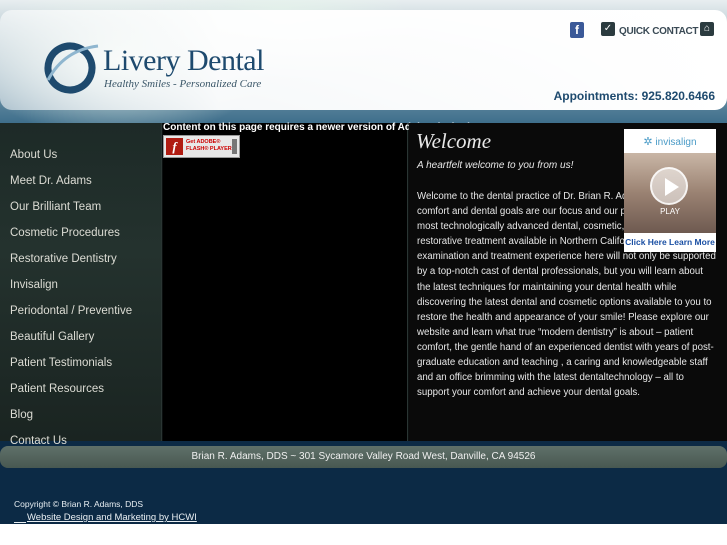 This screenshot has height=545, width=727. I want to click on play-label: PLAY, so click(670, 211).